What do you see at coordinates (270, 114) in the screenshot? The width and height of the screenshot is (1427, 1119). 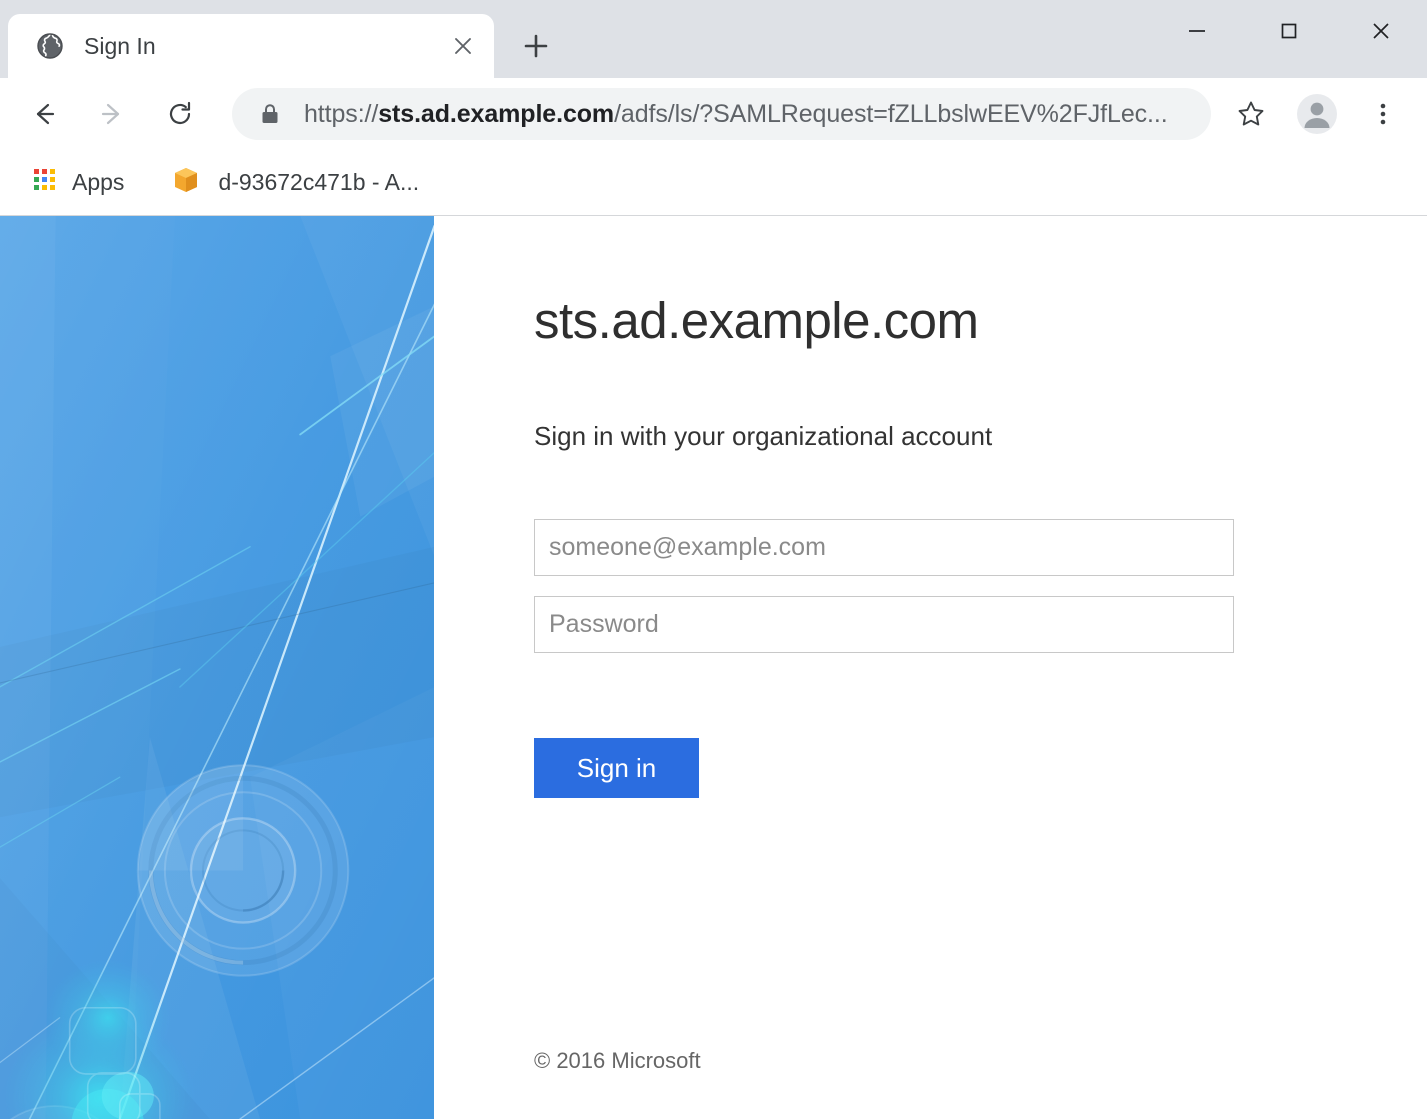 I see `lock-icon` at bounding box center [270, 114].